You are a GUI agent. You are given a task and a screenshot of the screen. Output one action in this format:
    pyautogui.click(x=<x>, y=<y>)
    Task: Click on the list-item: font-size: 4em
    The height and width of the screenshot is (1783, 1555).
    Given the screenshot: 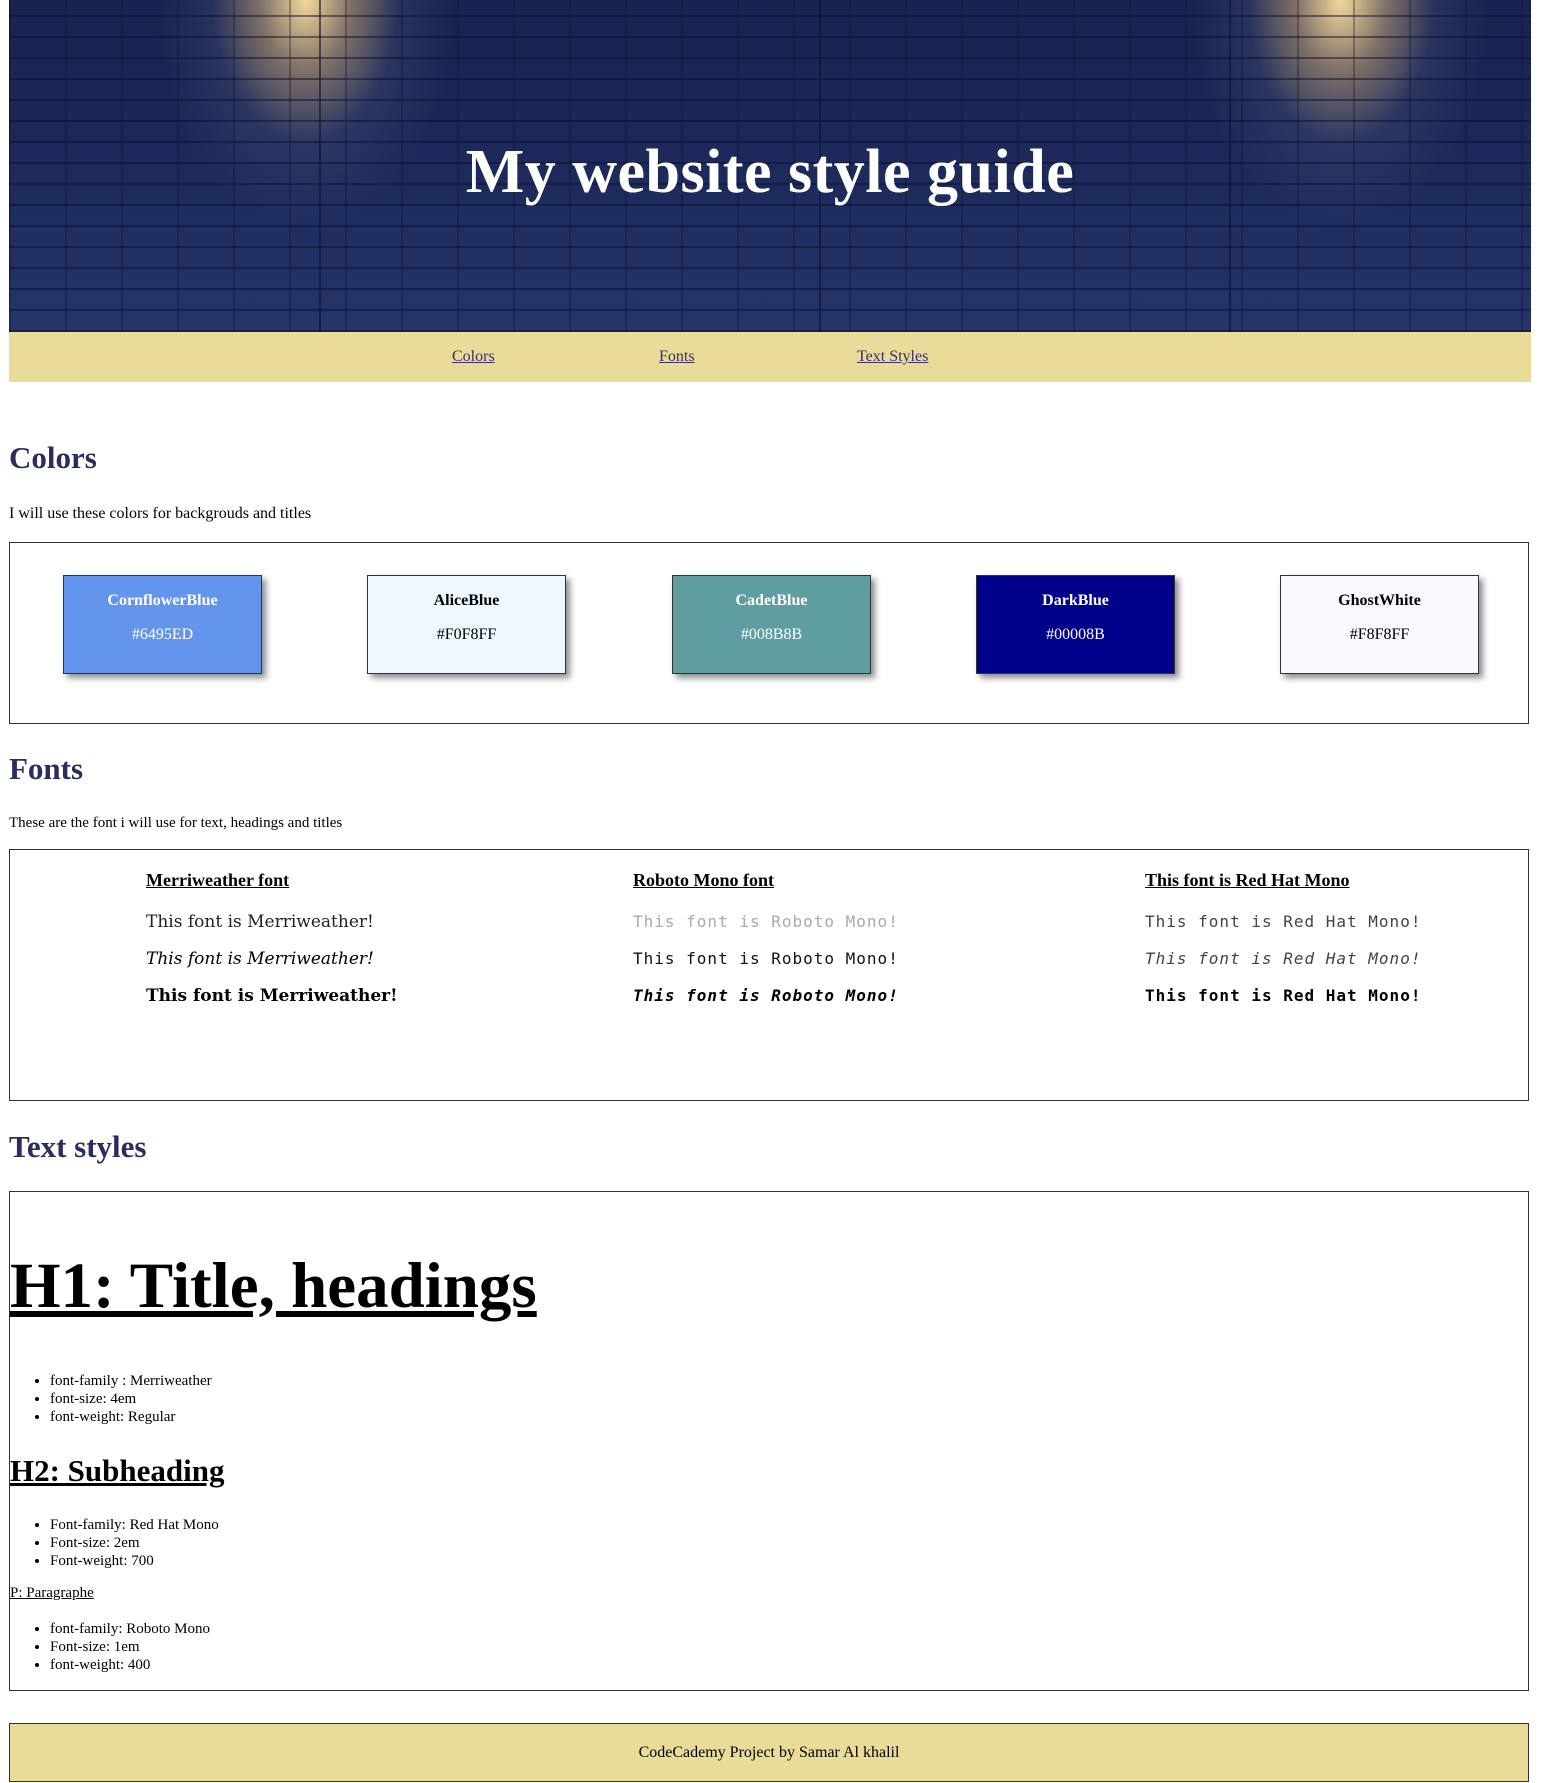 What is the action you would take?
    pyautogui.click(x=131, y=1399)
    